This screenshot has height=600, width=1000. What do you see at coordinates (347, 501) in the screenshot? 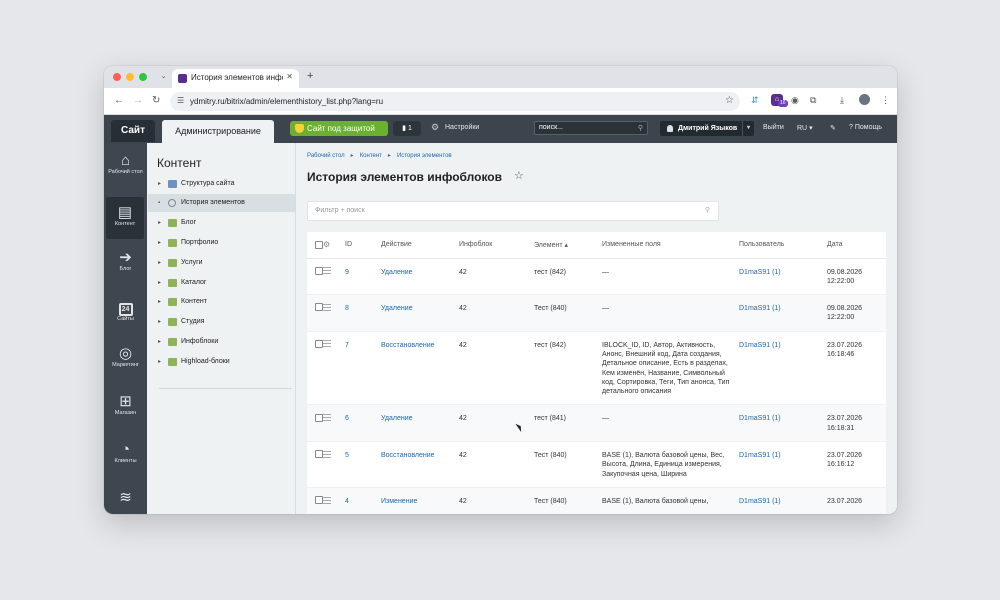
I see `row-id: 4` at bounding box center [347, 501].